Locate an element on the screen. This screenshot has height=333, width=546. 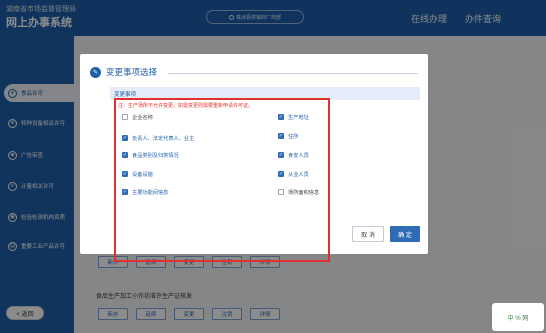
edit-icon: ✎ is located at coordinates (95, 72).